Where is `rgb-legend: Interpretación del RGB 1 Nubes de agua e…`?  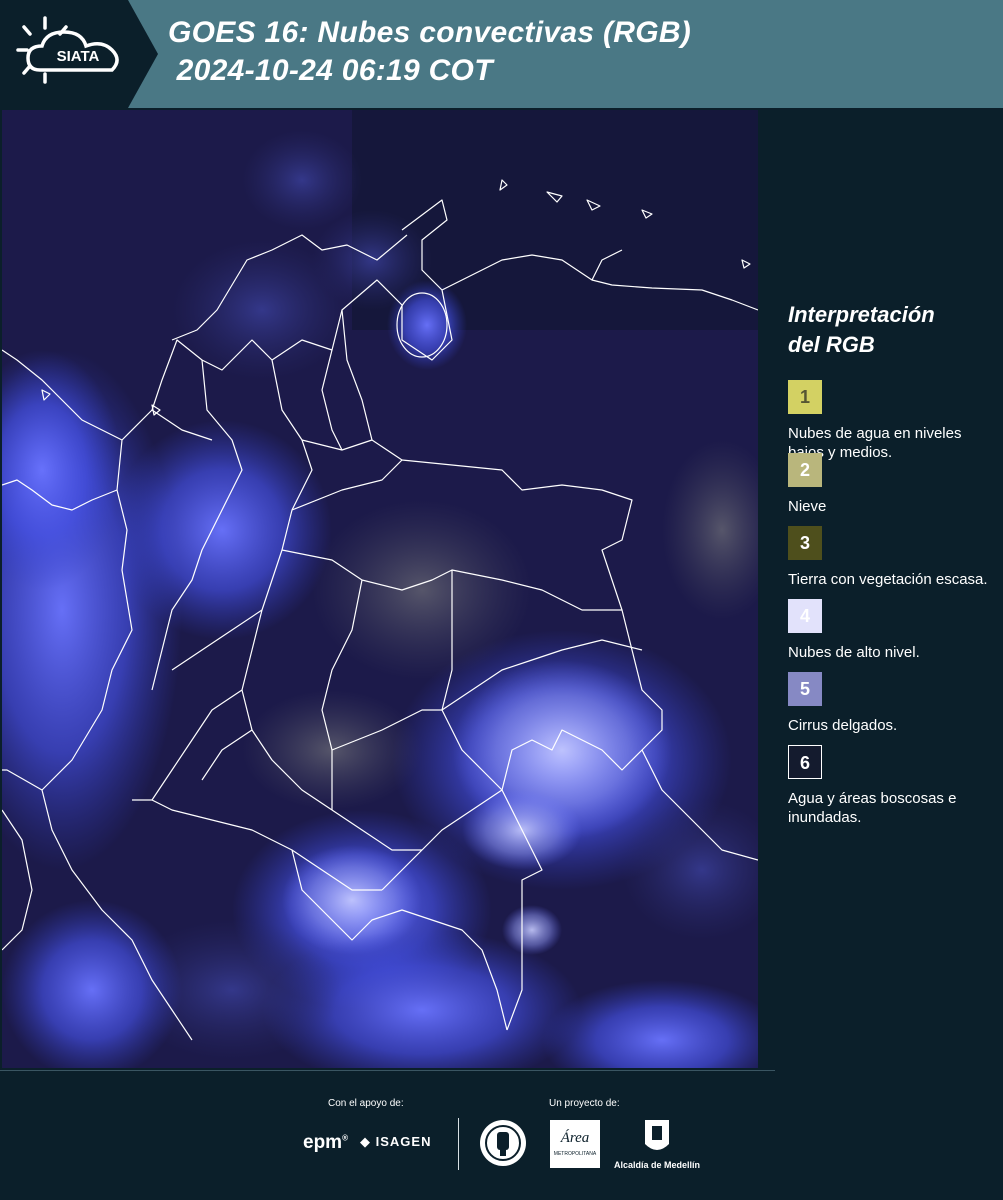 rgb-legend: Interpretación del RGB 1 Nubes de agua e… is located at coordinates (893, 563).